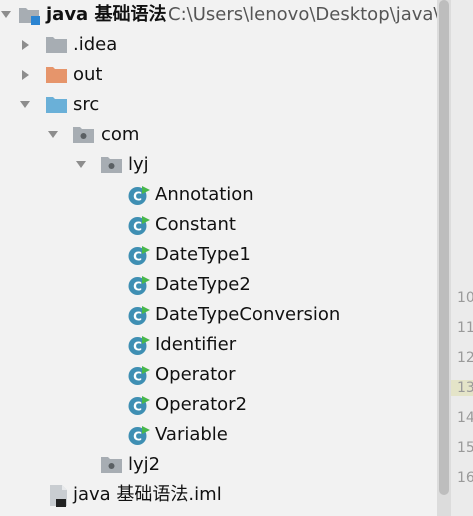  Describe the element at coordinates (138, 164) in the screenshot. I see `tree-item-label: lyj` at that location.